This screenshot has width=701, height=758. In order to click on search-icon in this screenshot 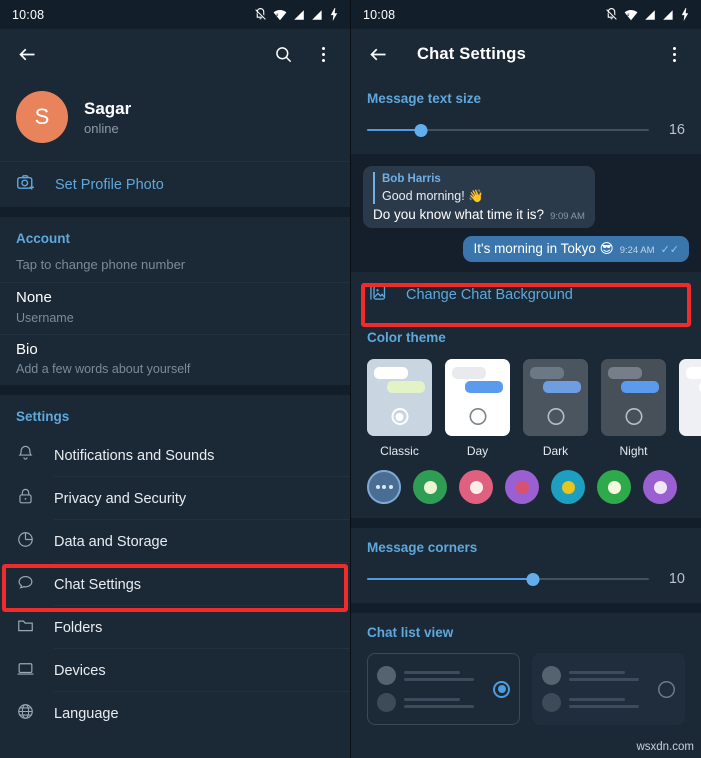, I will do `click(283, 54)`.